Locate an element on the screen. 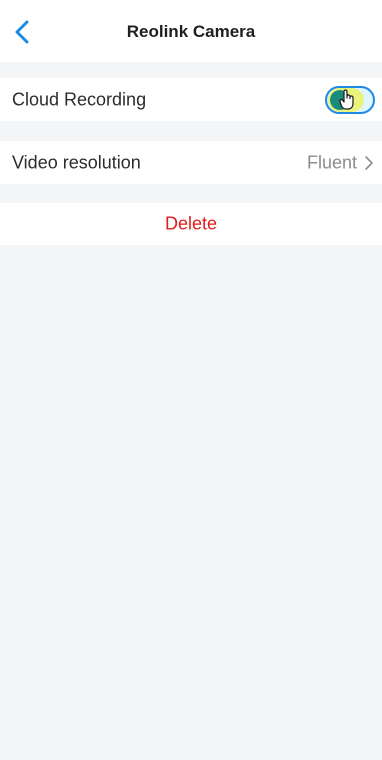 The image size is (382, 760). app-header: Reolink Camera is located at coordinates (191, 31).